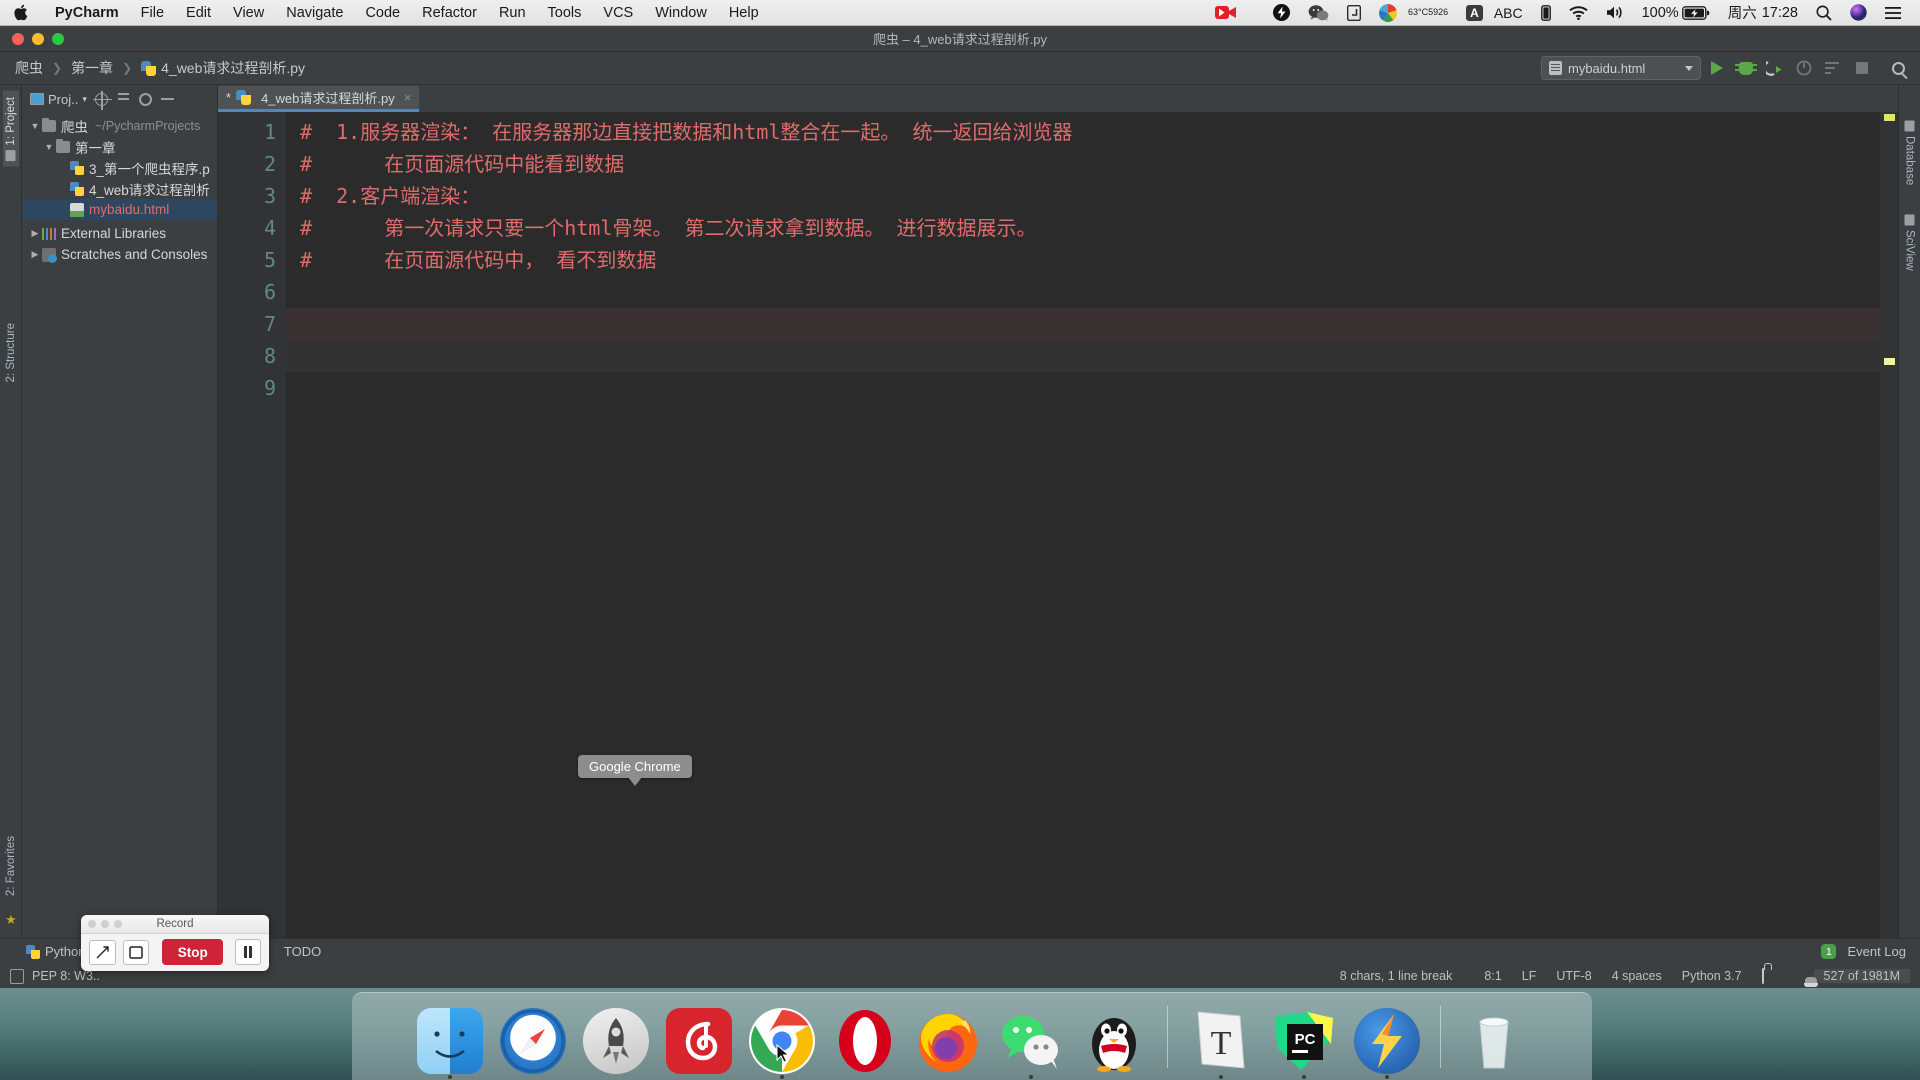 This screenshot has height=1080, width=1920. What do you see at coordinates (102, 99) in the screenshot?
I see `locate-file-button` at bounding box center [102, 99].